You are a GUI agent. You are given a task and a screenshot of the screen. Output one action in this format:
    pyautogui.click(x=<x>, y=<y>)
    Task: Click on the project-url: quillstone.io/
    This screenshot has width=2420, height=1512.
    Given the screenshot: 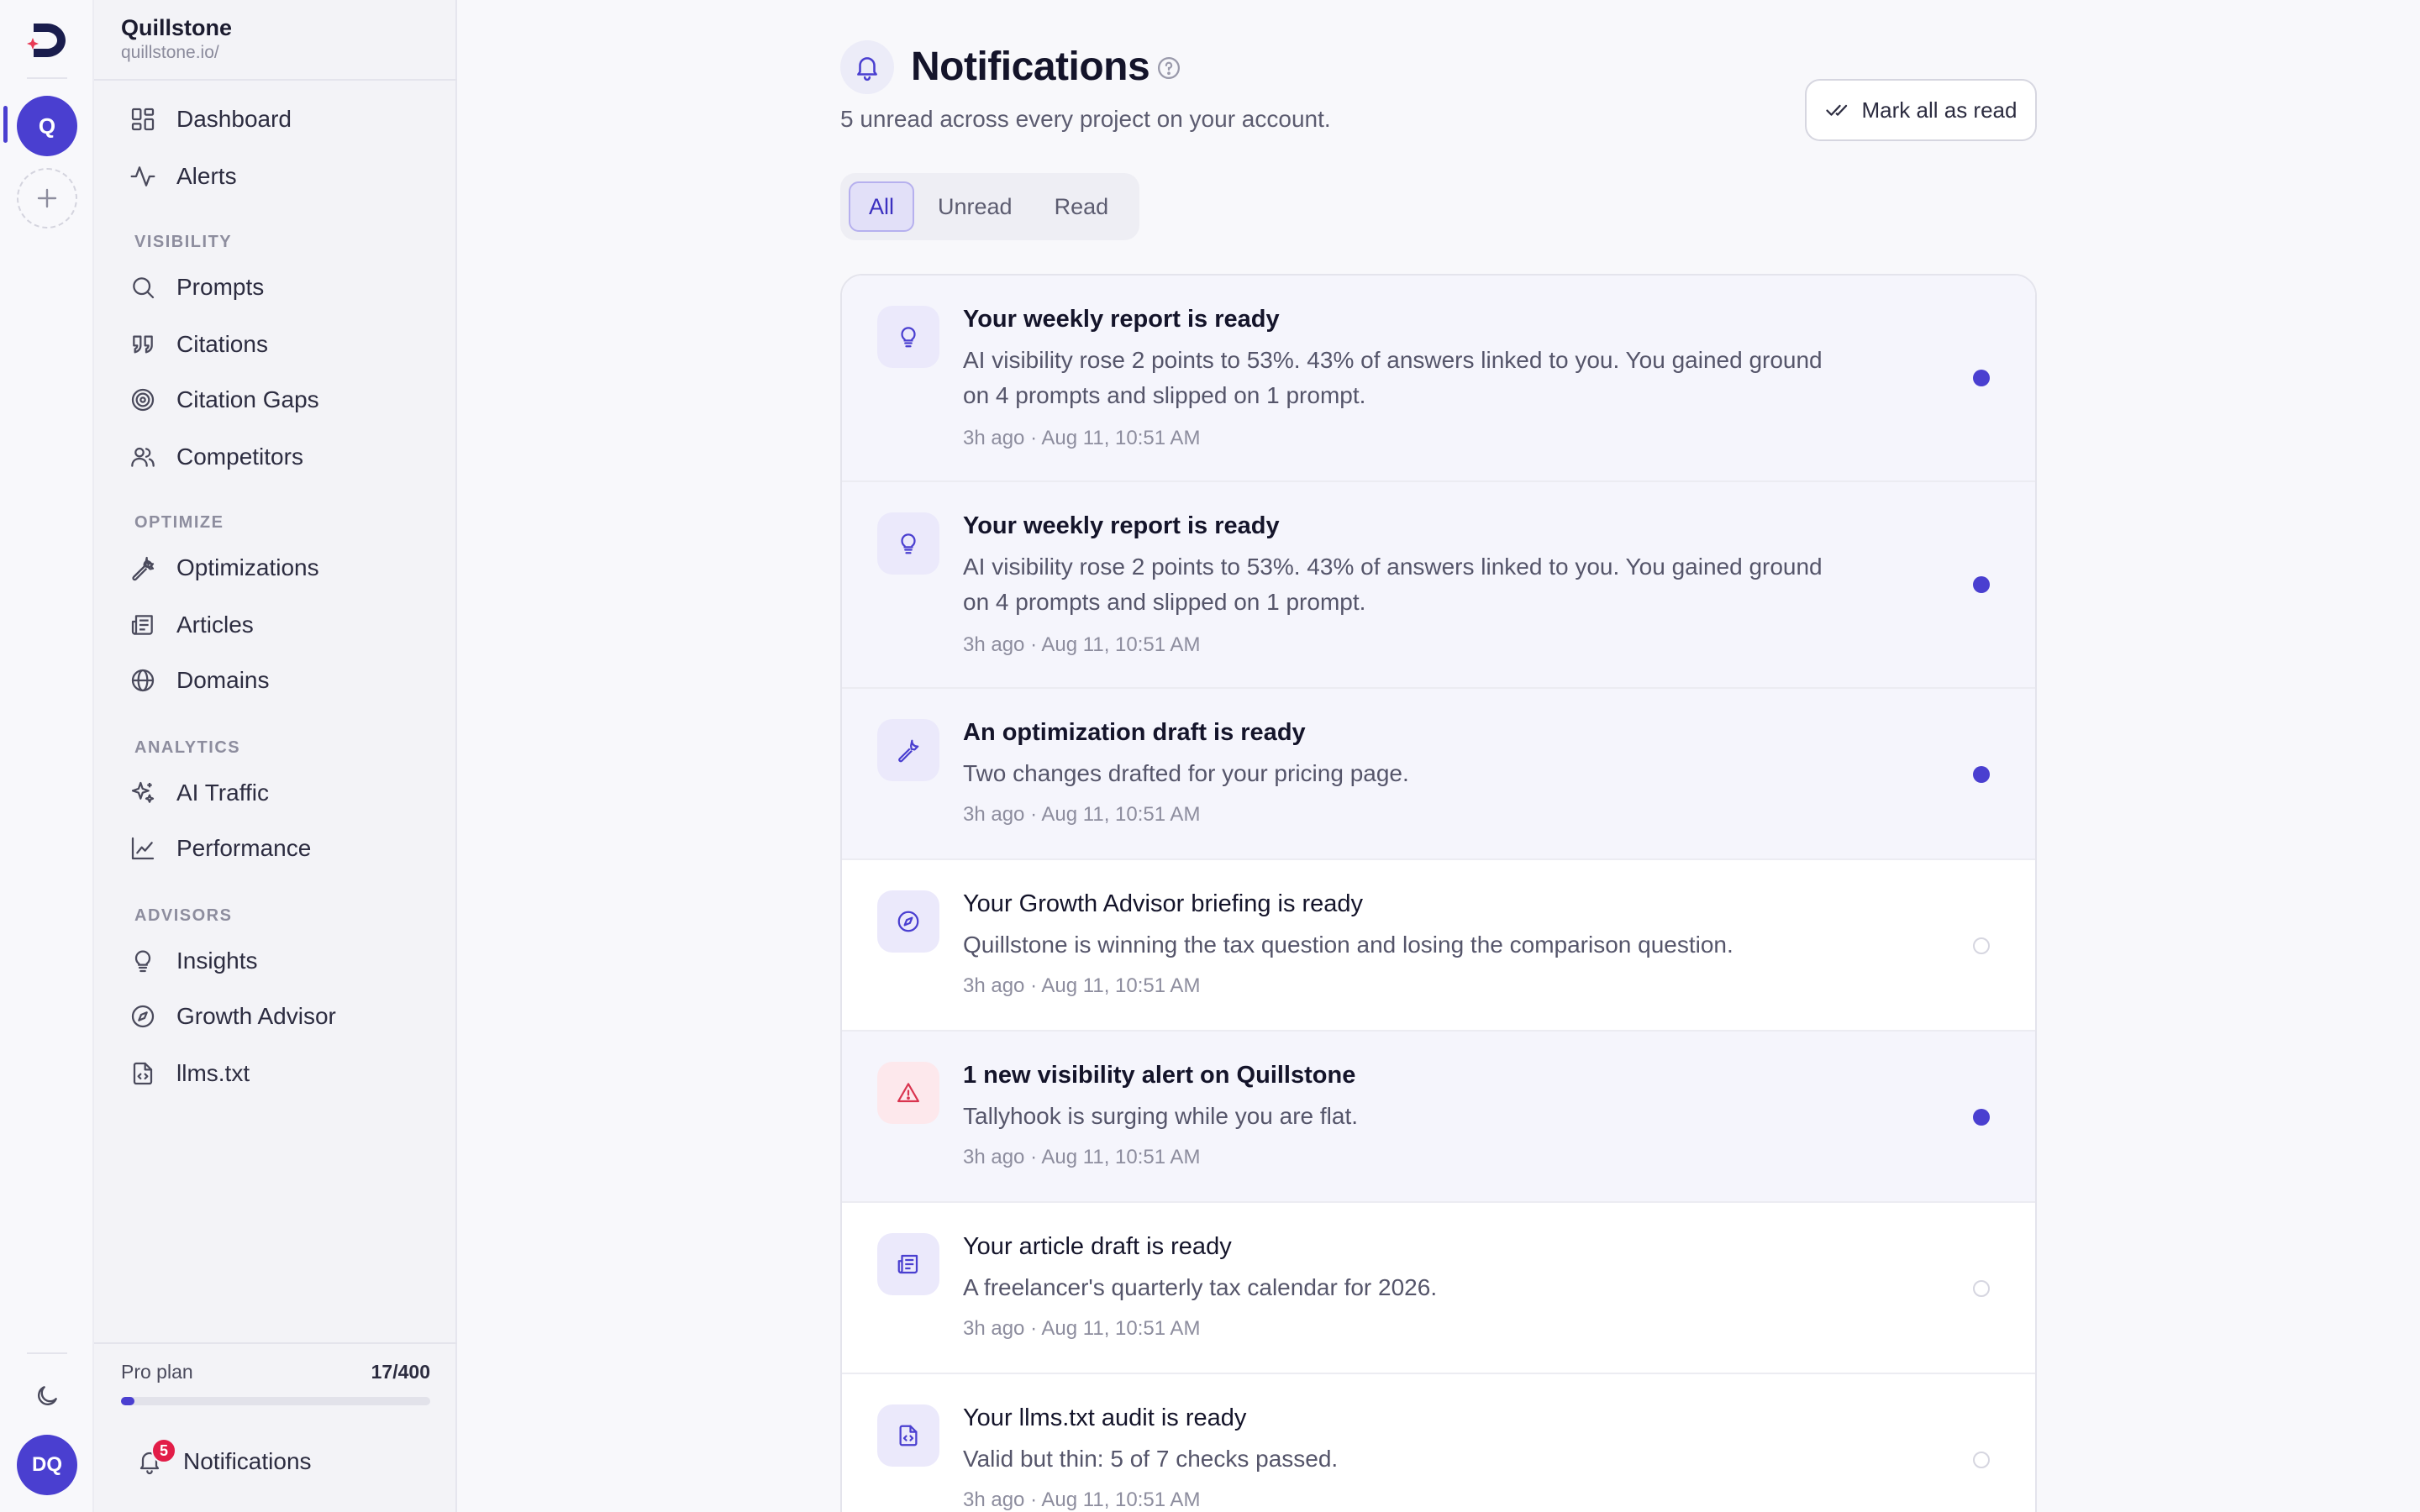 What is the action you would take?
    pyautogui.click(x=170, y=52)
    